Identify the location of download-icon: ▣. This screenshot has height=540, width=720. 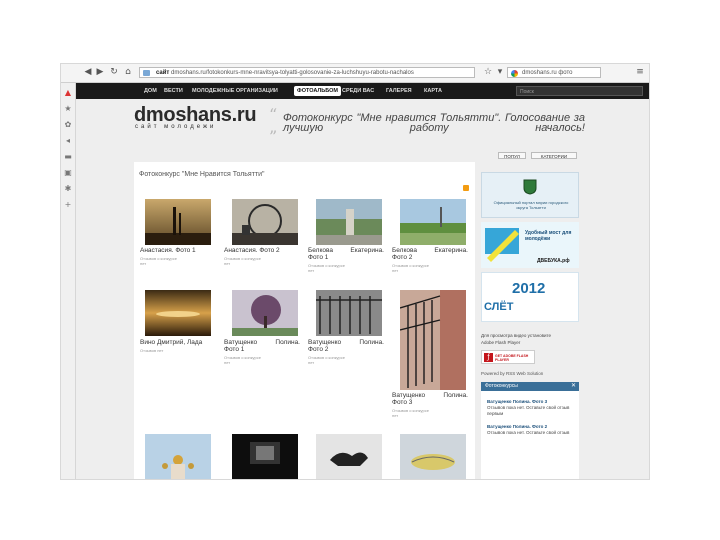
(68, 173).